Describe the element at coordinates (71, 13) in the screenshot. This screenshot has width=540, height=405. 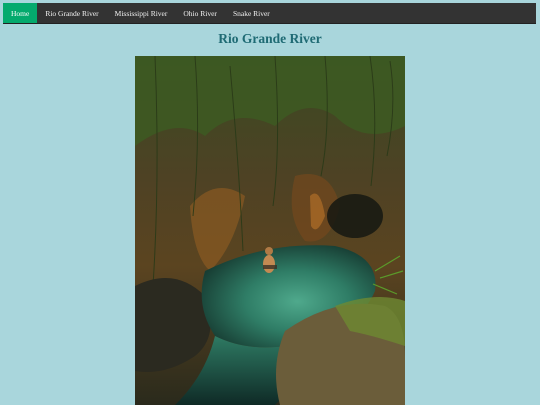
I see `nav-item-rio-grande-river: Rio Grande River` at that location.